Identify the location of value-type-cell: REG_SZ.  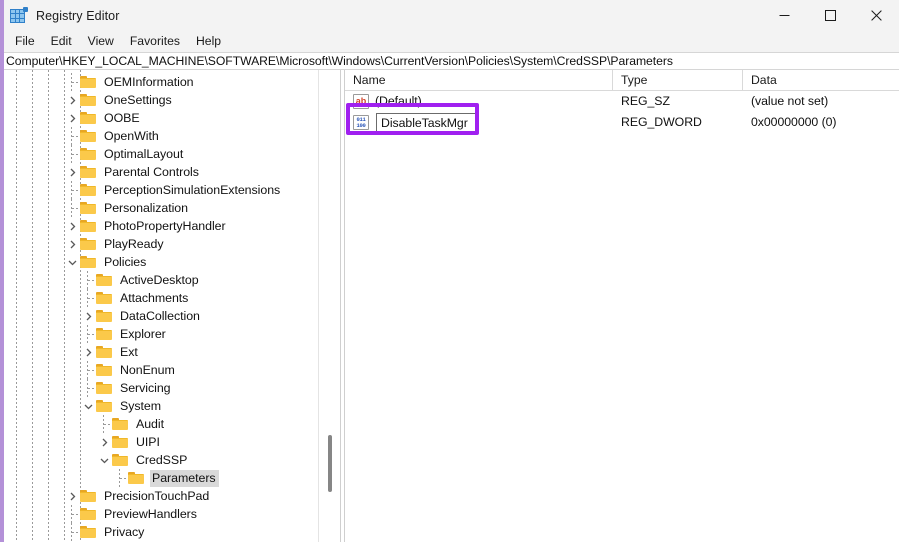
(645, 101).